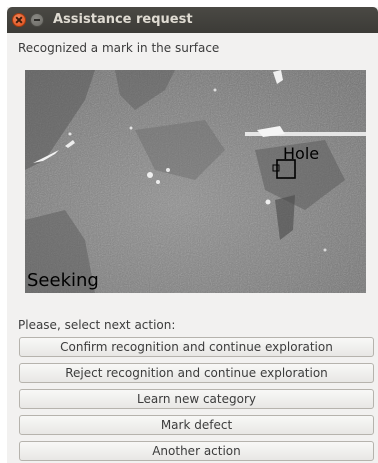  What do you see at coordinates (97, 325) in the screenshot?
I see `action-prompt: Please, select next action:` at bounding box center [97, 325].